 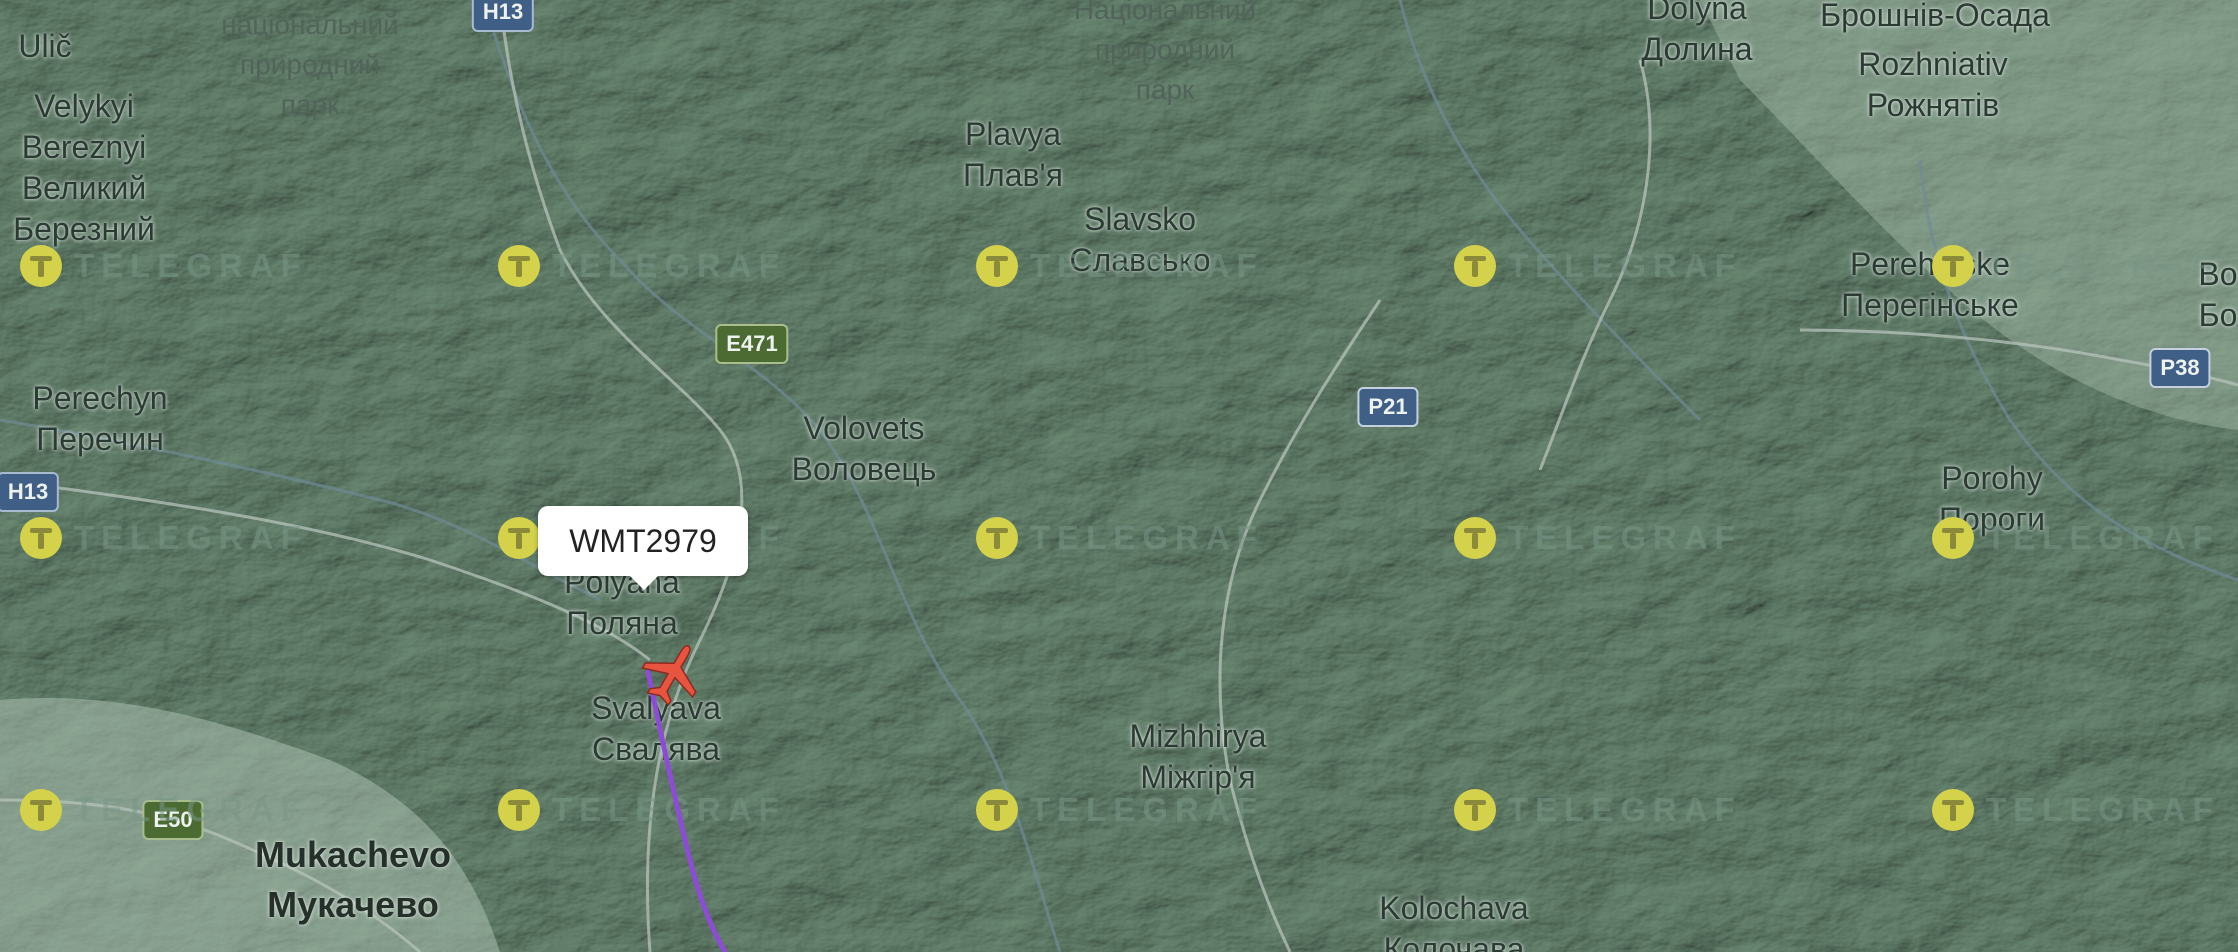 What do you see at coordinates (686, 810) in the screenshot?
I see `flight-track` at bounding box center [686, 810].